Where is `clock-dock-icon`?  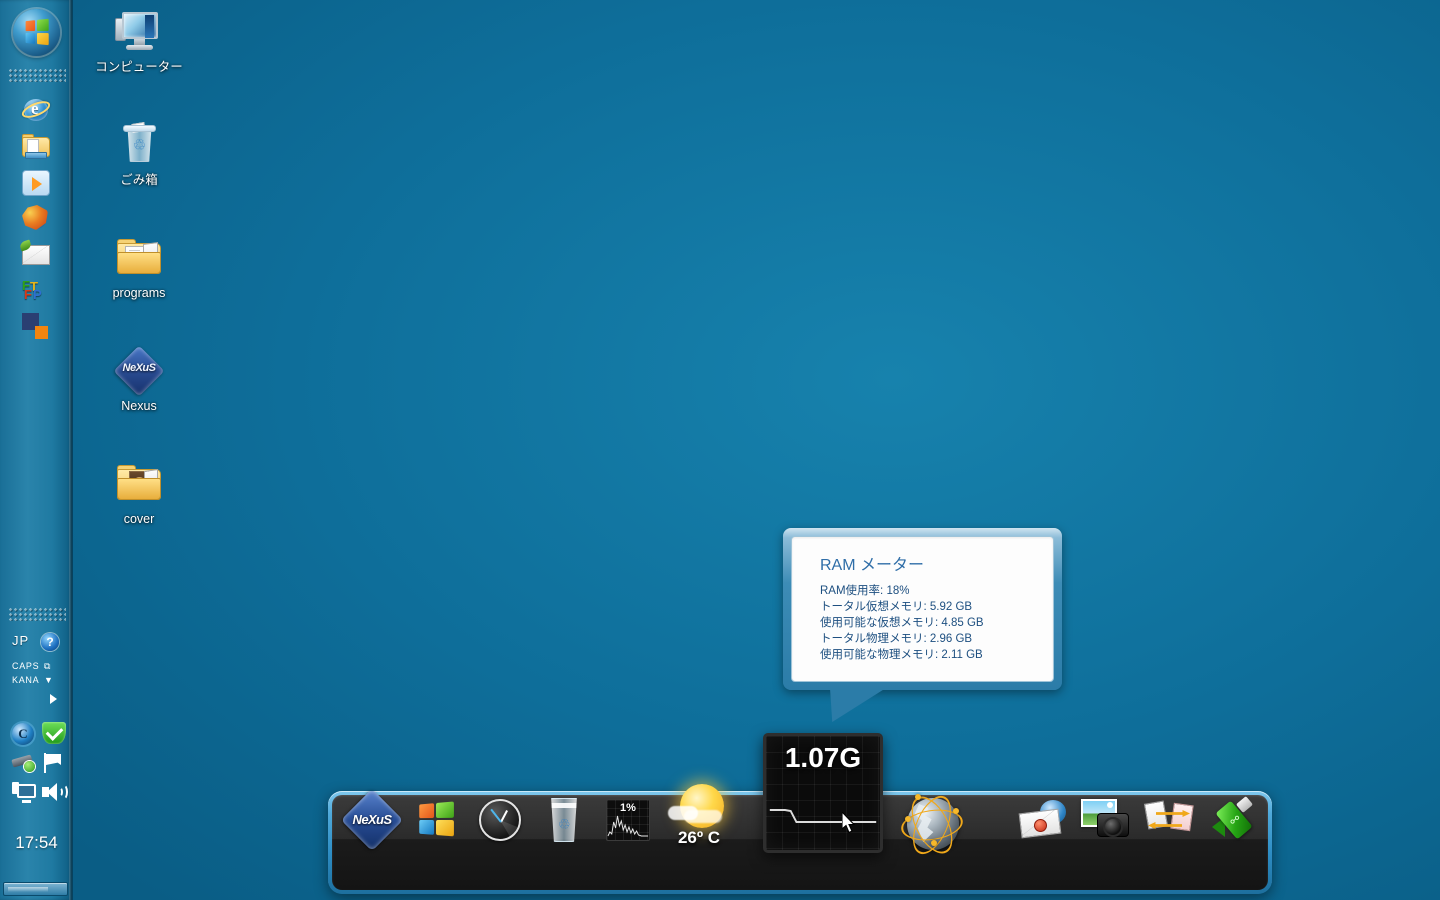 clock-dock-icon is located at coordinates (500, 820).